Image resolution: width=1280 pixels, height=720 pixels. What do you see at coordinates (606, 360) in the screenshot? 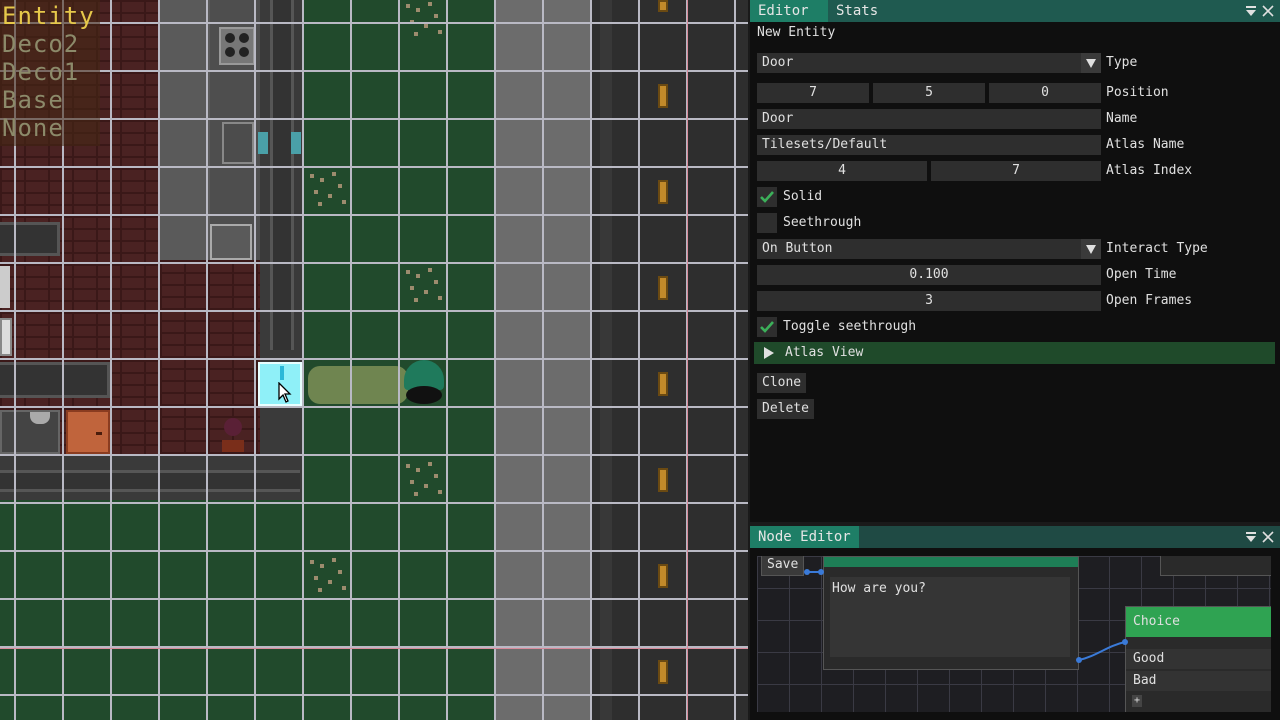
I see `road-curb` at bounding box center [606, 360].